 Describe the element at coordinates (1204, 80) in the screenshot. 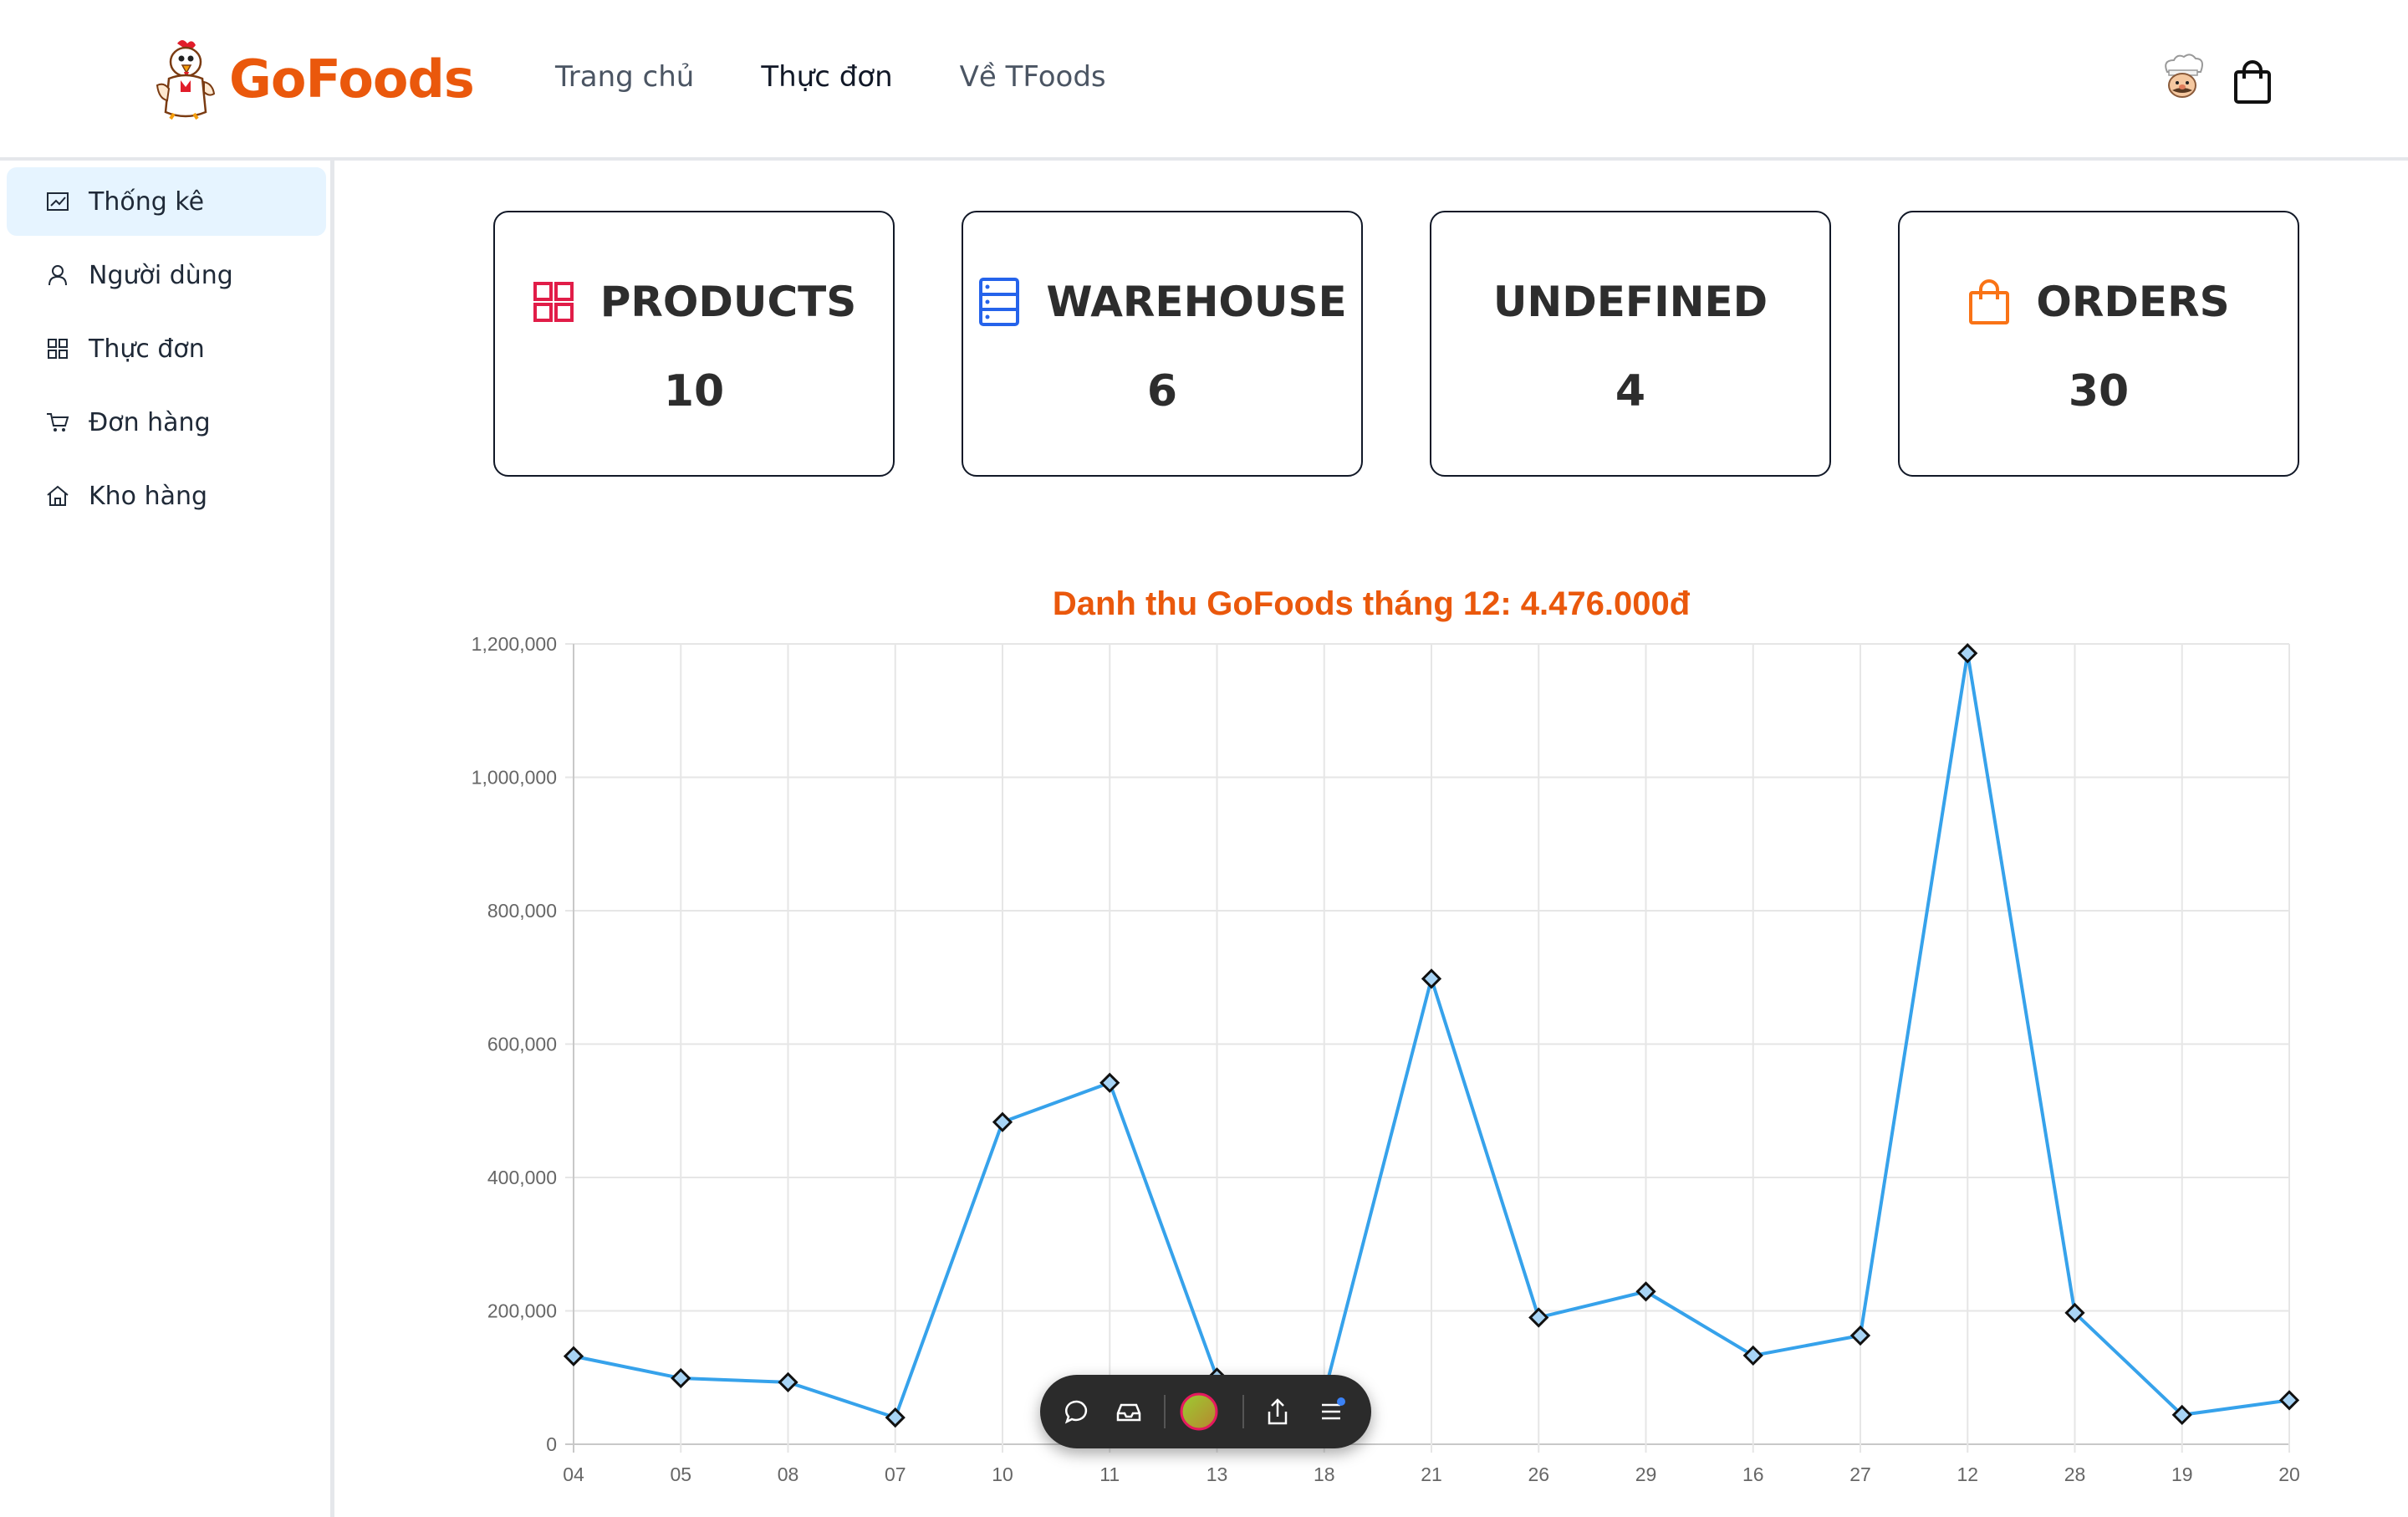

I see `top-header: GoFoods Trang chủ Thực đơn Về TFoods` at that location.